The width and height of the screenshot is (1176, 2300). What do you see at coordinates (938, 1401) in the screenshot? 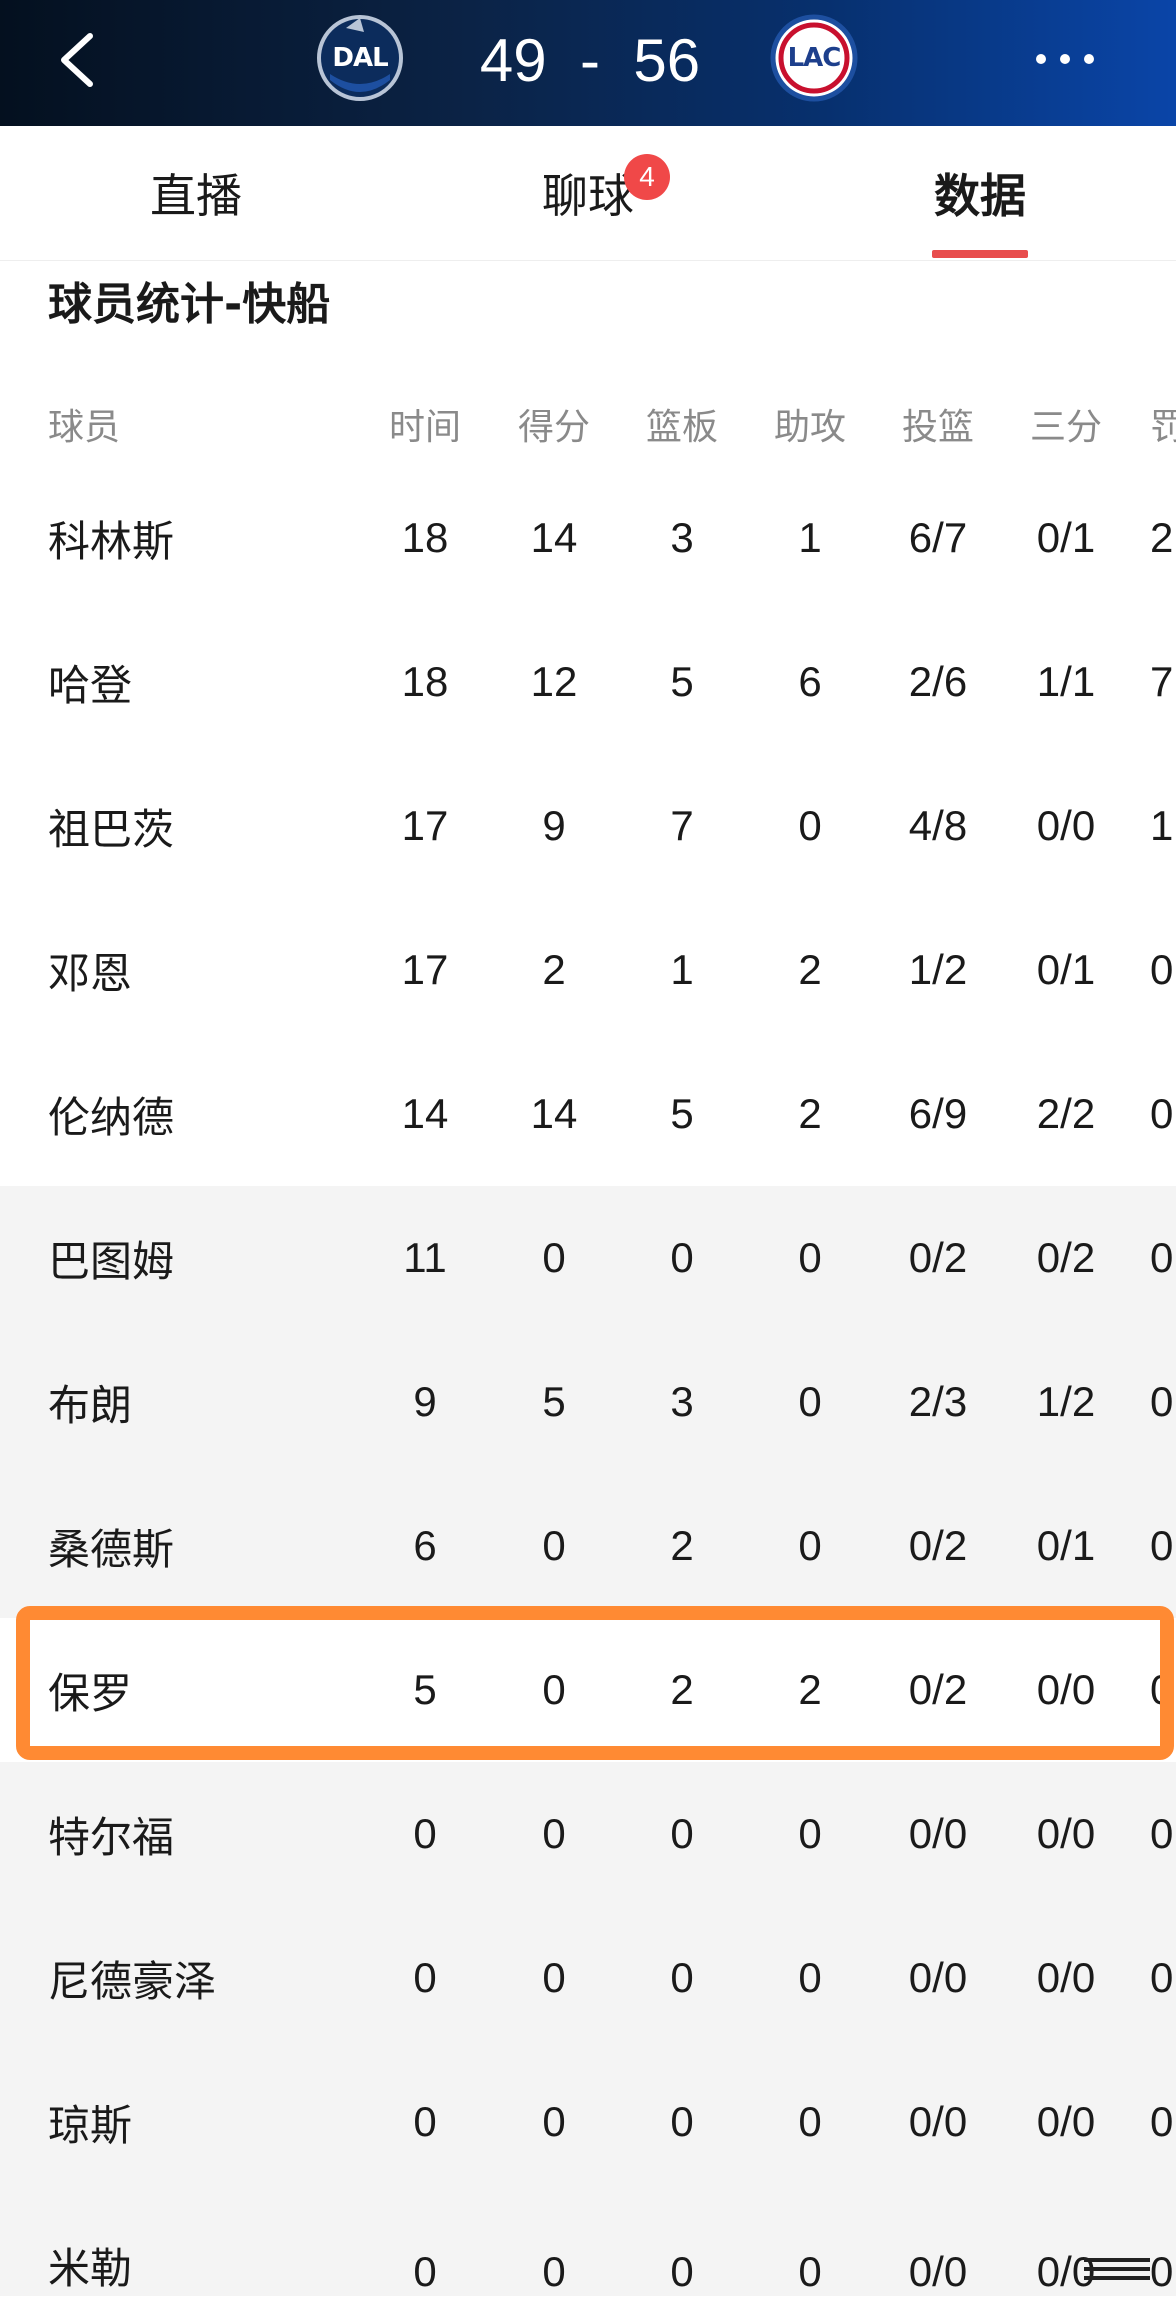
I see `stat-field-goals: 2/3` at bounding box center [938, 1401].